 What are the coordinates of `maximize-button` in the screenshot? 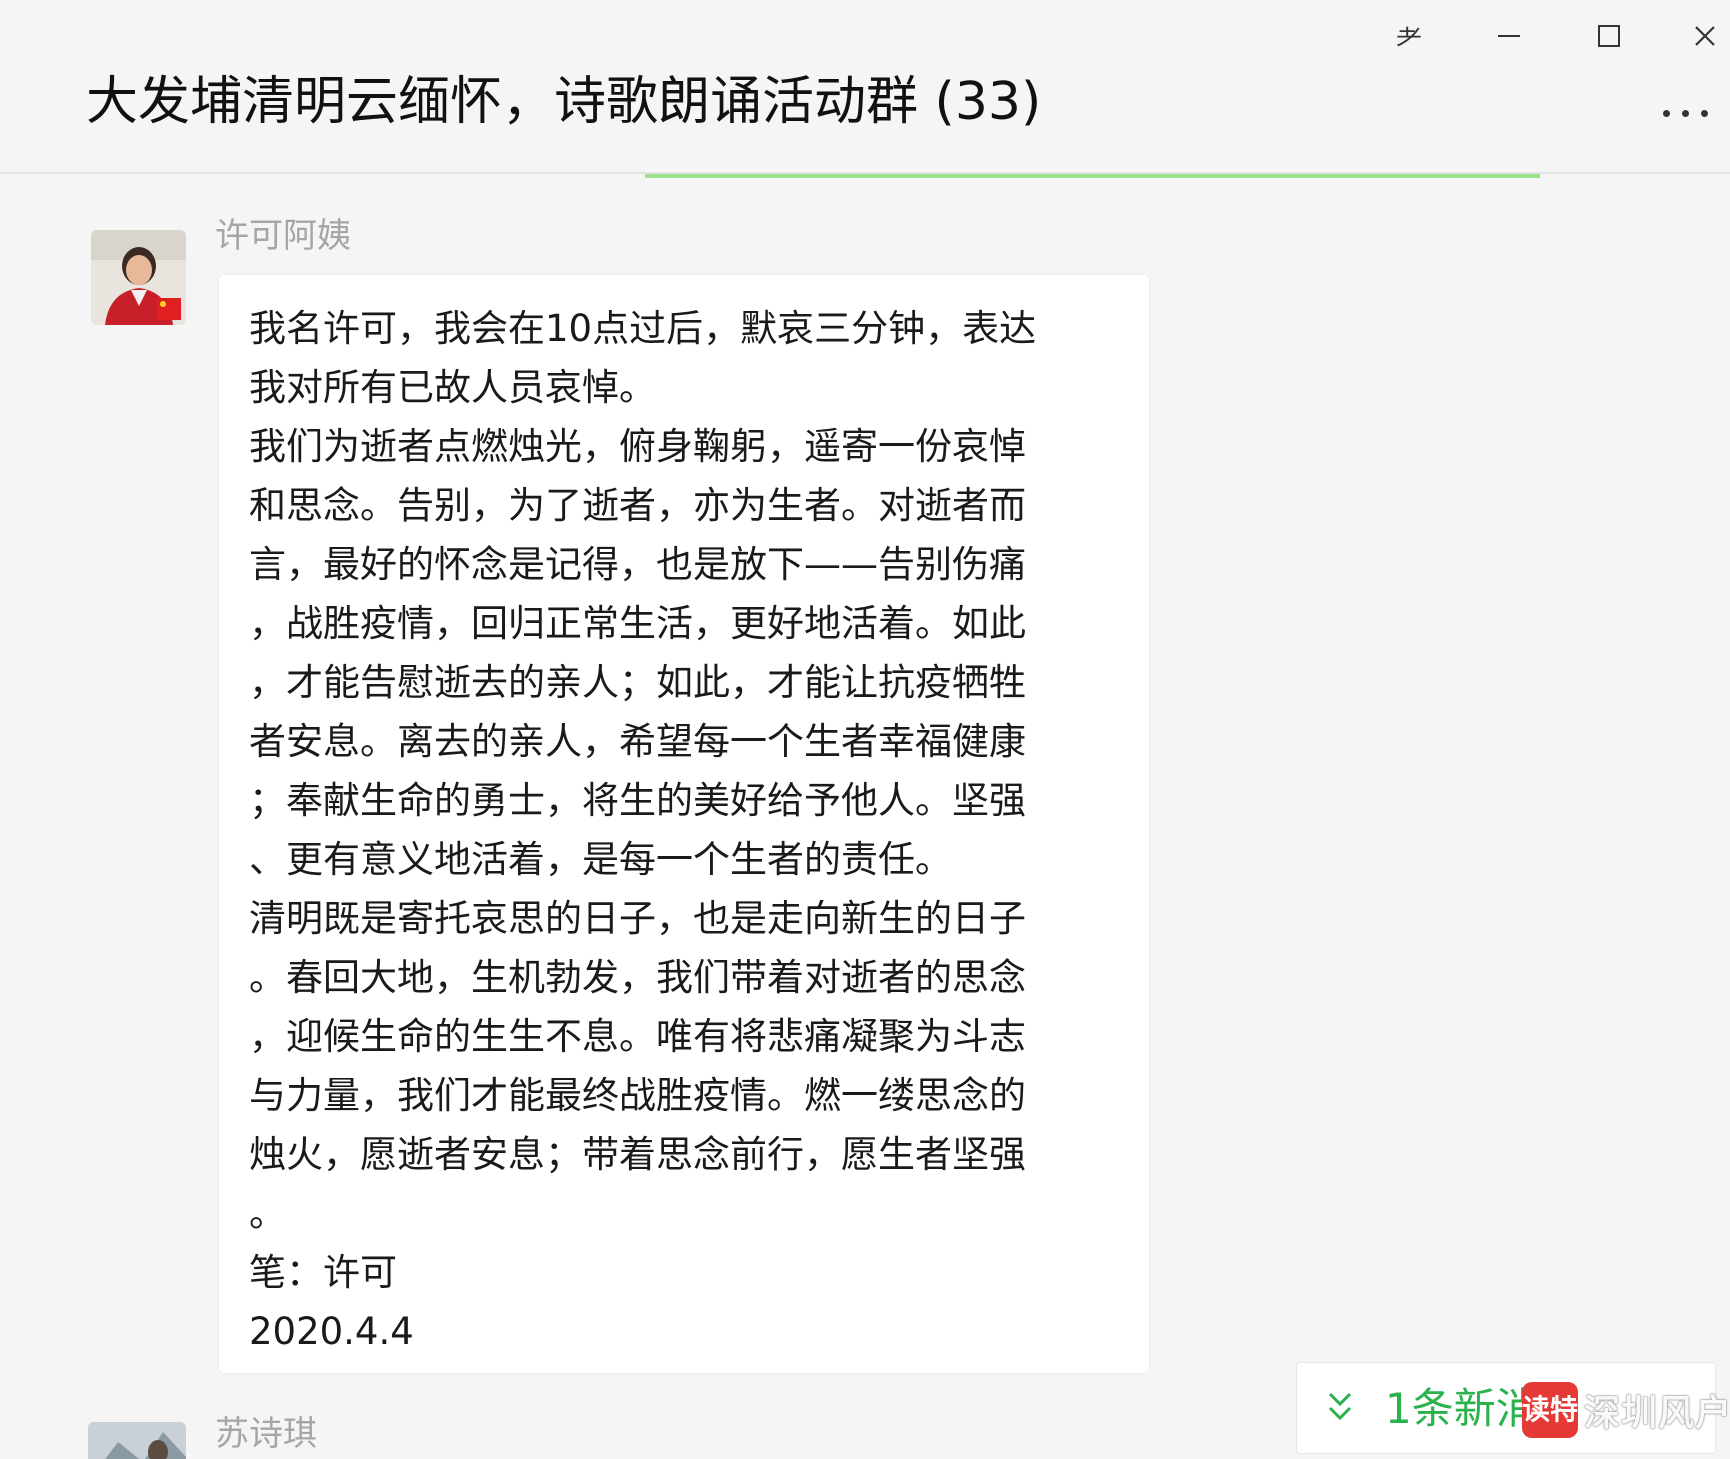 It's located at (1609, 36).